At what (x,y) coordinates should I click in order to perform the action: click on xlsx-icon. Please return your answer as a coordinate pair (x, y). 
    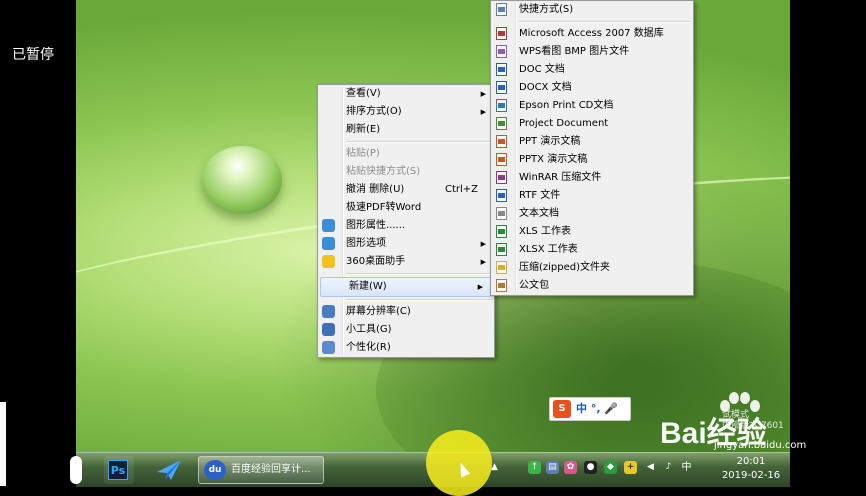
    Looking at the image, I should click on (502, 250).